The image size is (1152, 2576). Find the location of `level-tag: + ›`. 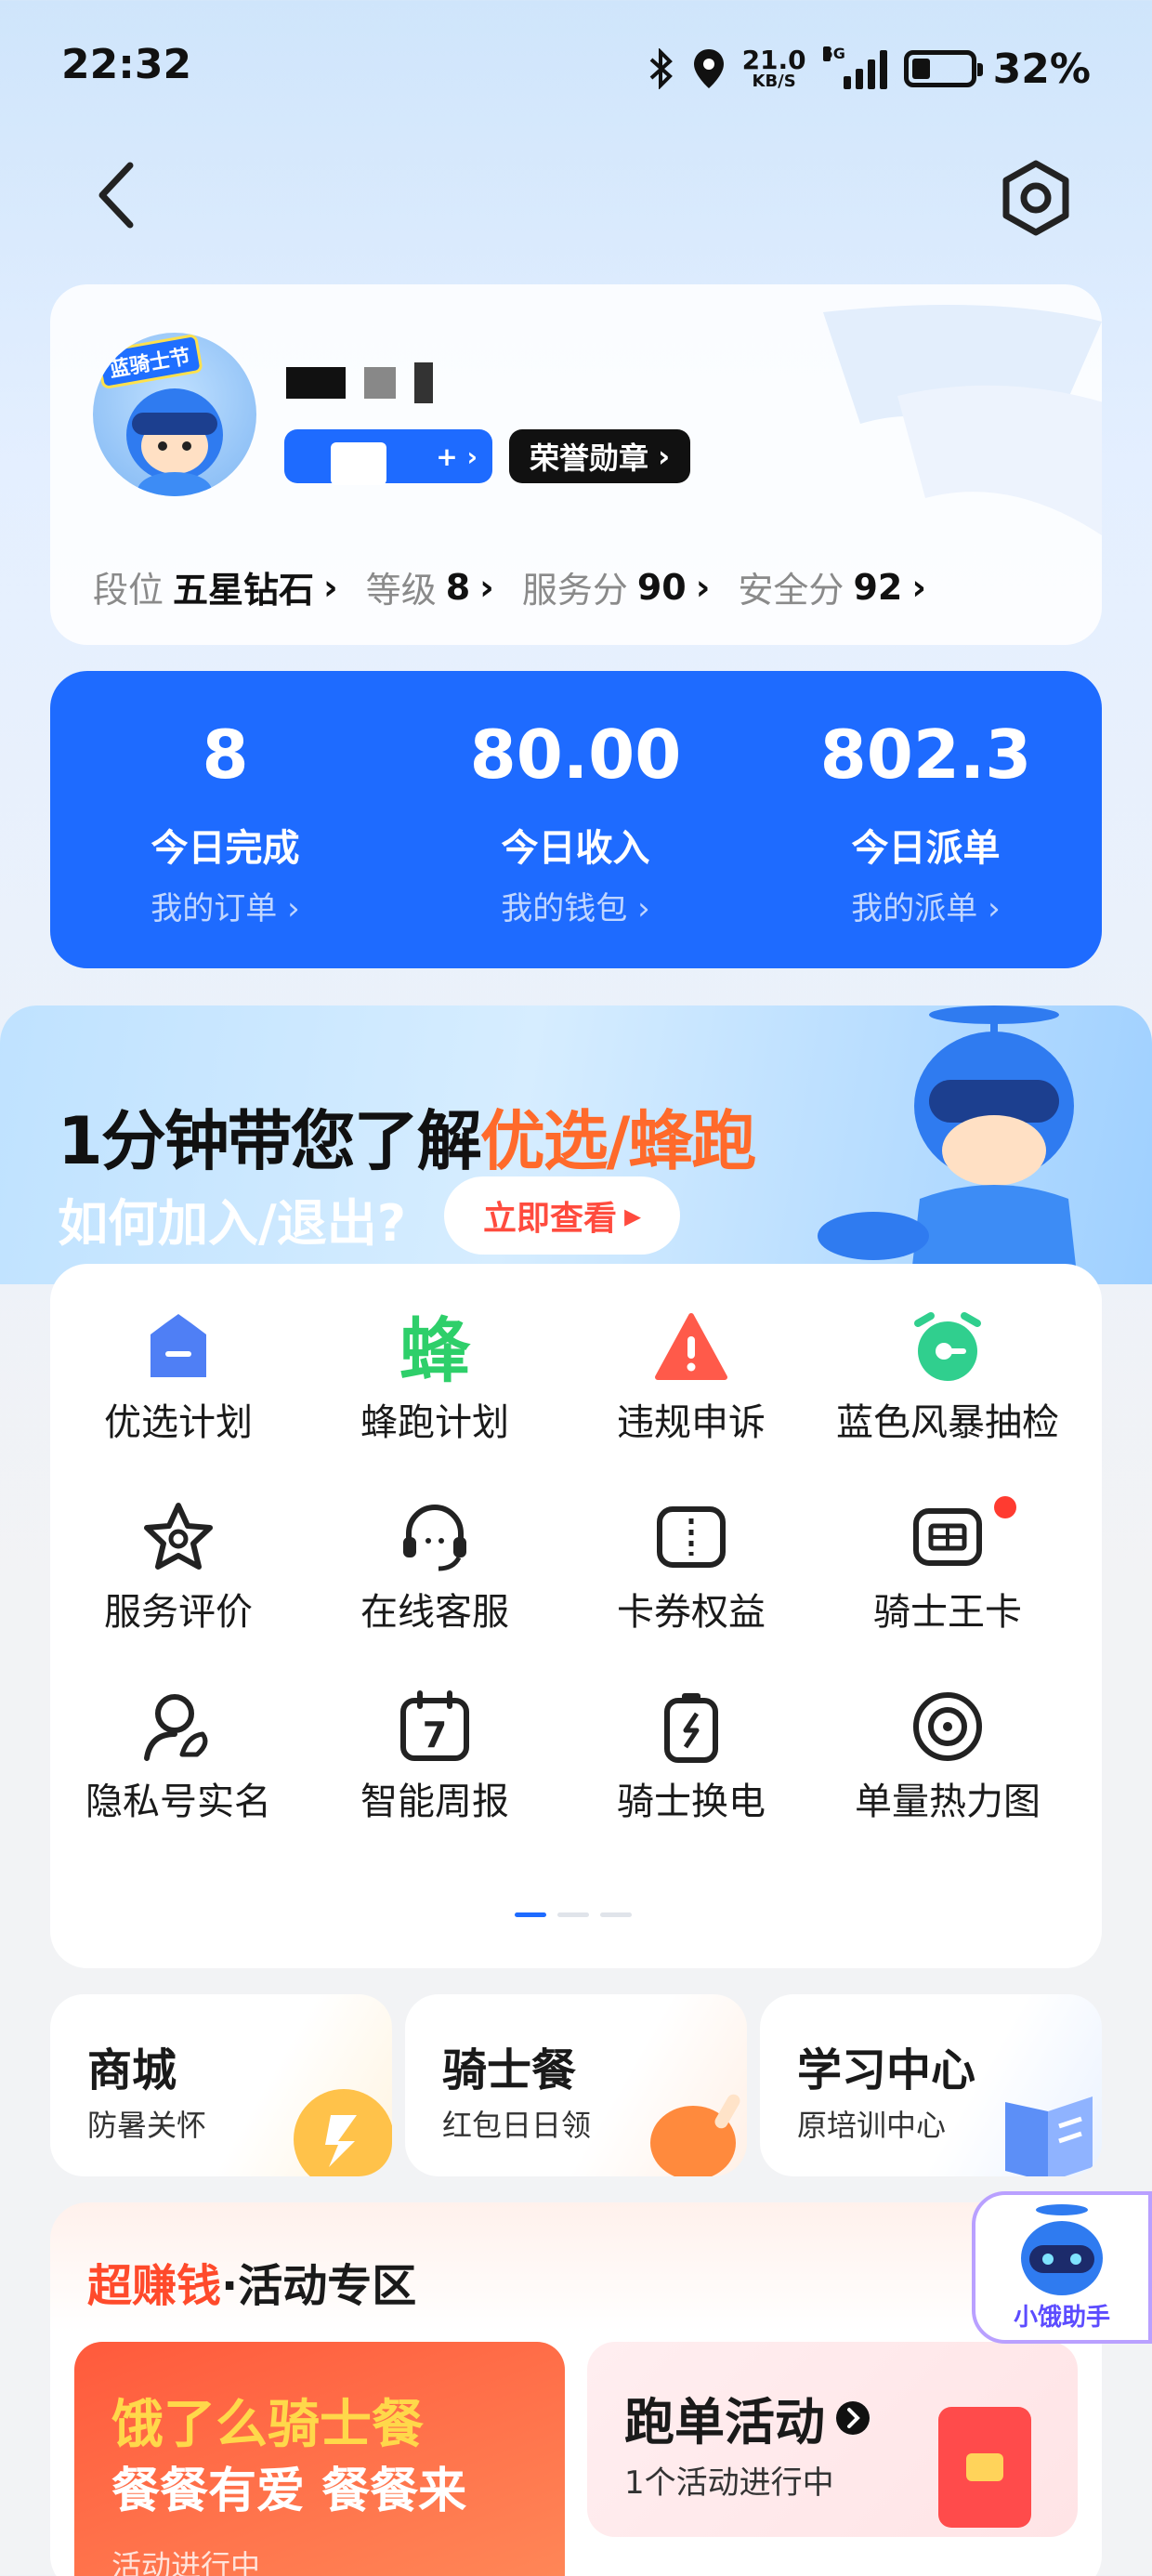

level-tag: + › is located at coordinates (388, 457).